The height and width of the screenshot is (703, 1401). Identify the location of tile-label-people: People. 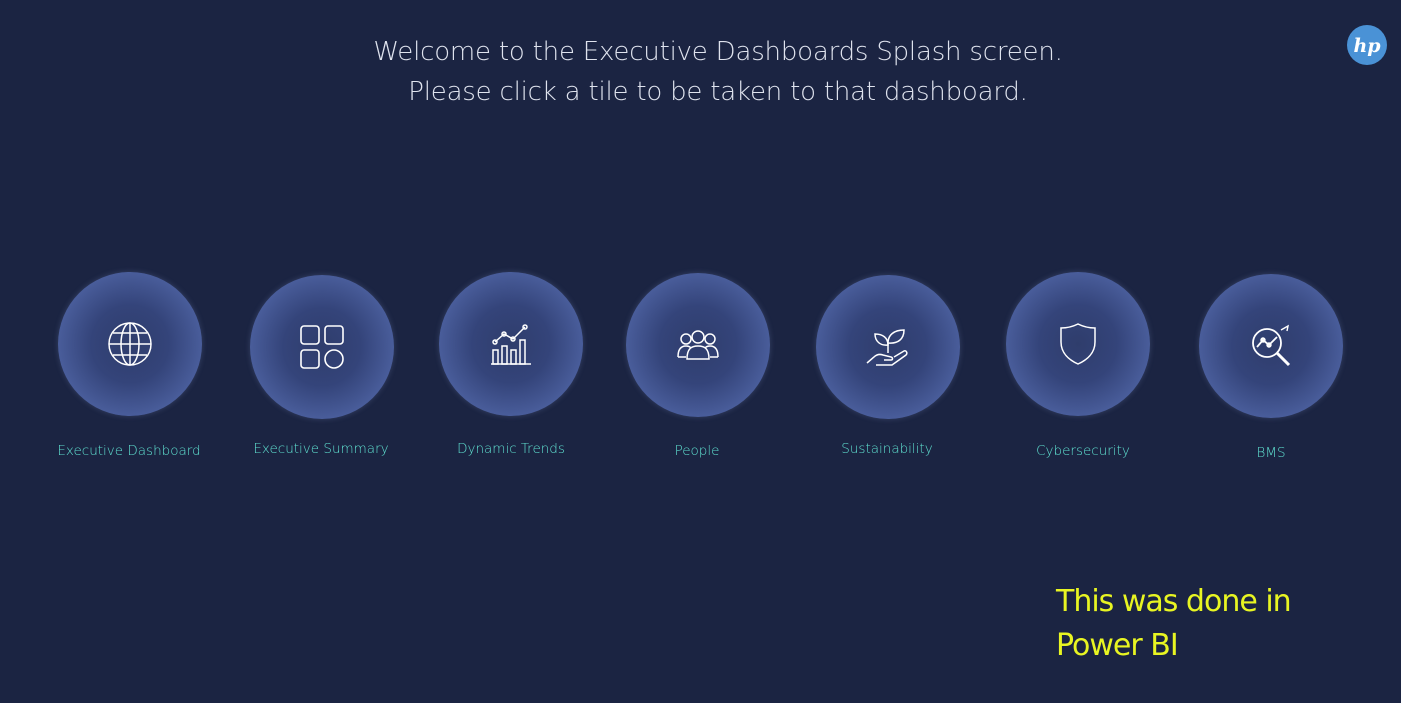
(697, 451).